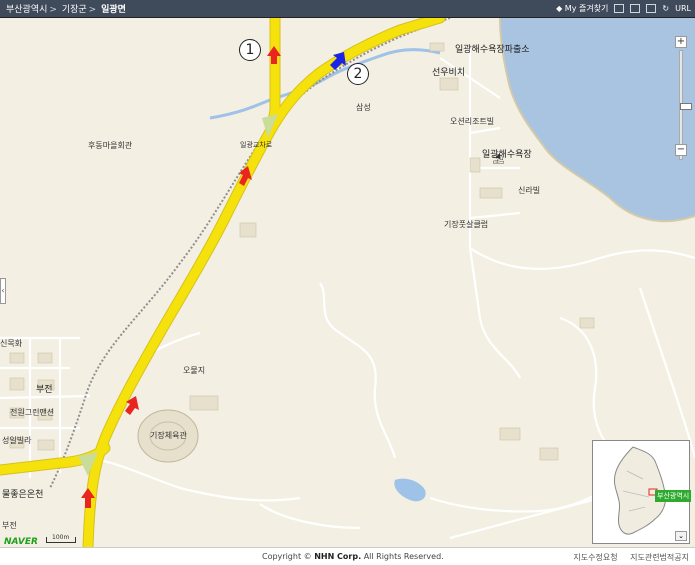 The width and height of the screenshot is (695, 565). What do you see at coordinates (21, 542) in the screenshot?
I see `naver-logo: NAVER` at bounding box center [21, 542].